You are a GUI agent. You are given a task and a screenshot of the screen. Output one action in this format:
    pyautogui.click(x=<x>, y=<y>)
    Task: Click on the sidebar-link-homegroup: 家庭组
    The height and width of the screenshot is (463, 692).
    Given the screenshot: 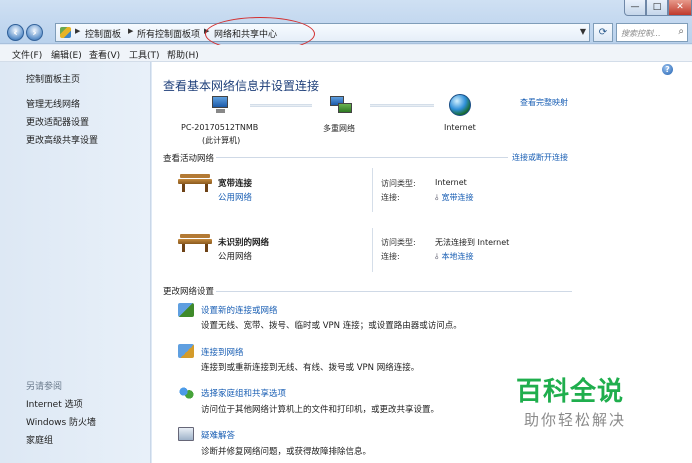 What is the action you would take?
    pyautogui.click(x=39, y=439)
    